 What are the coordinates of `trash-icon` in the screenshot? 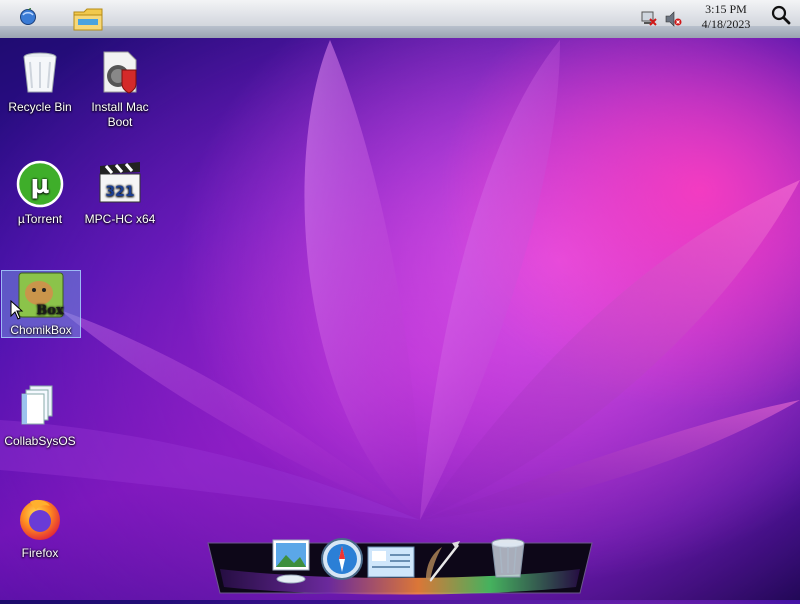 It's located at (508, 562).